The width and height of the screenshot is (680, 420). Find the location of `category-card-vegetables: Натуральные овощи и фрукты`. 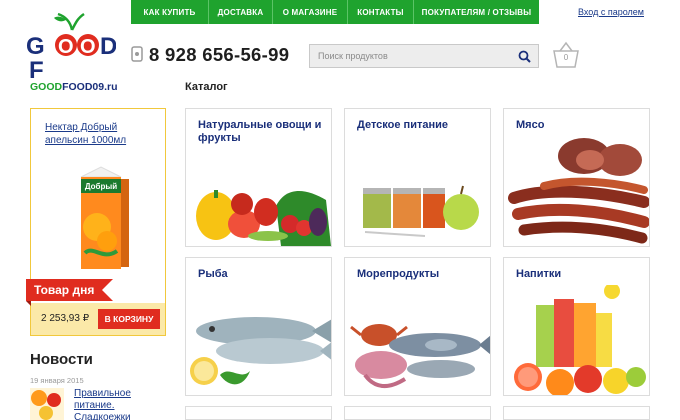

category-card-vegetables: Натуральные овощи и фрукты is located at coordinates (258, 177).